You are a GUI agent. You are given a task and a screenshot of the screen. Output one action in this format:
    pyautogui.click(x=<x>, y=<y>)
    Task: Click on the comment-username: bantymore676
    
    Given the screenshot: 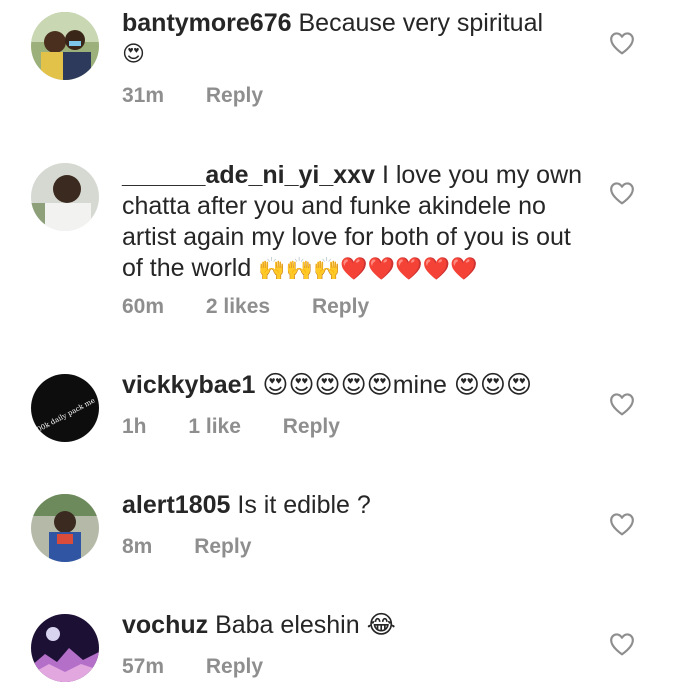 What is the action you would take?
    pyautogui.click(x=207, y=23)
    